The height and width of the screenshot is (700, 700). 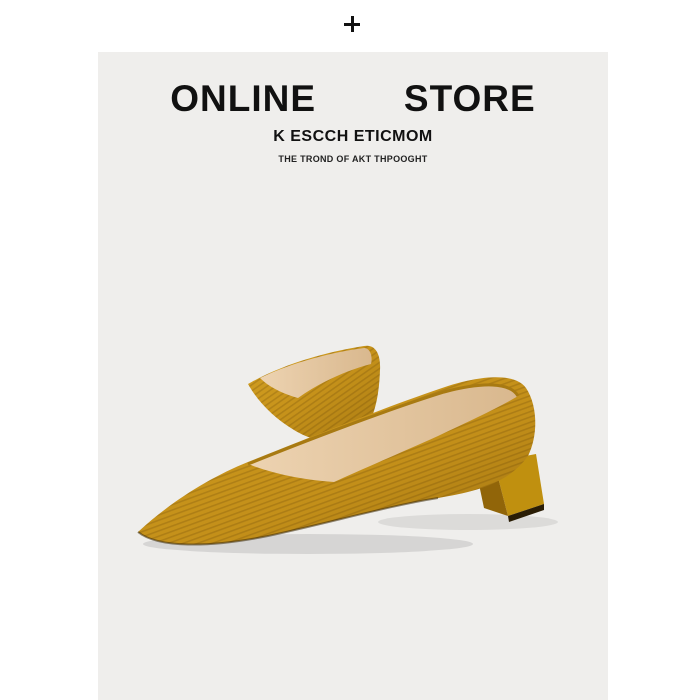 What do you see at coordinates (352, 24) in the screenshot?
I see `plus-icon` at bounding box center [352, 24].